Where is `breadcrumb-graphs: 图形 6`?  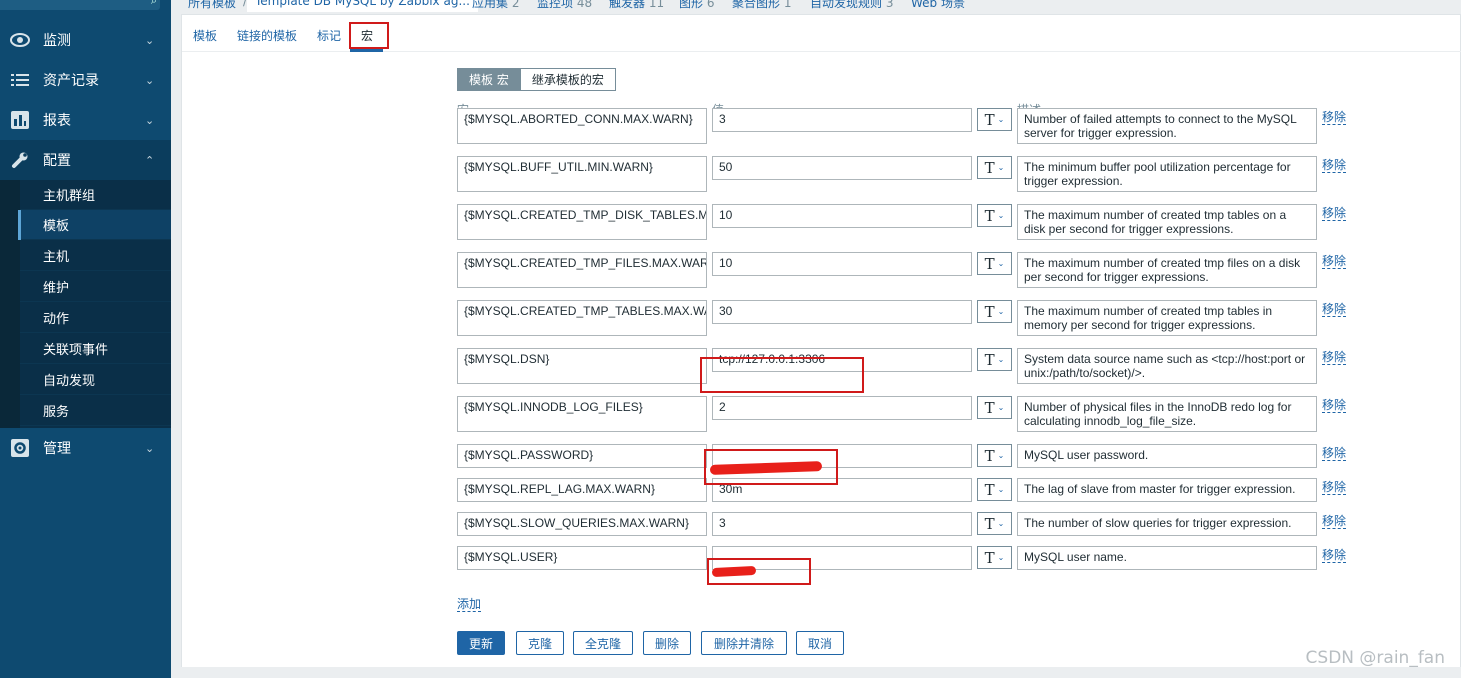
breadcrumb-graphs: 图形 6 is located at coordinates (696, 6).